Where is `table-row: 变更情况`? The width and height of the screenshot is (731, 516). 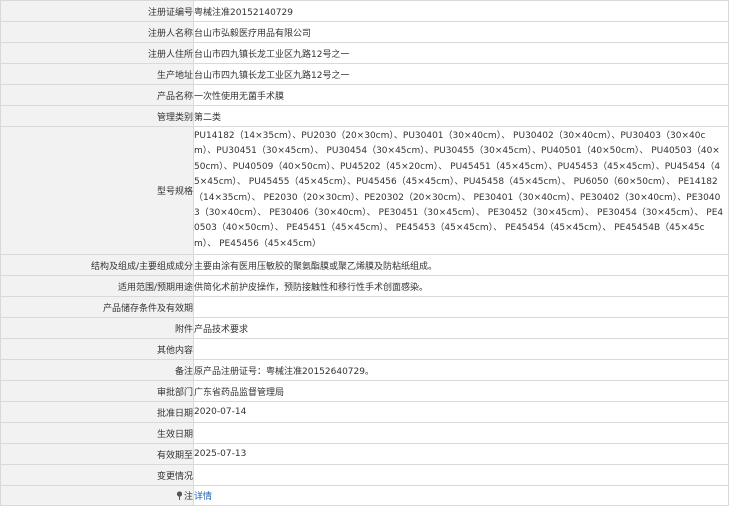 table-row: 变更情况 is located at coordinates (364, 475).